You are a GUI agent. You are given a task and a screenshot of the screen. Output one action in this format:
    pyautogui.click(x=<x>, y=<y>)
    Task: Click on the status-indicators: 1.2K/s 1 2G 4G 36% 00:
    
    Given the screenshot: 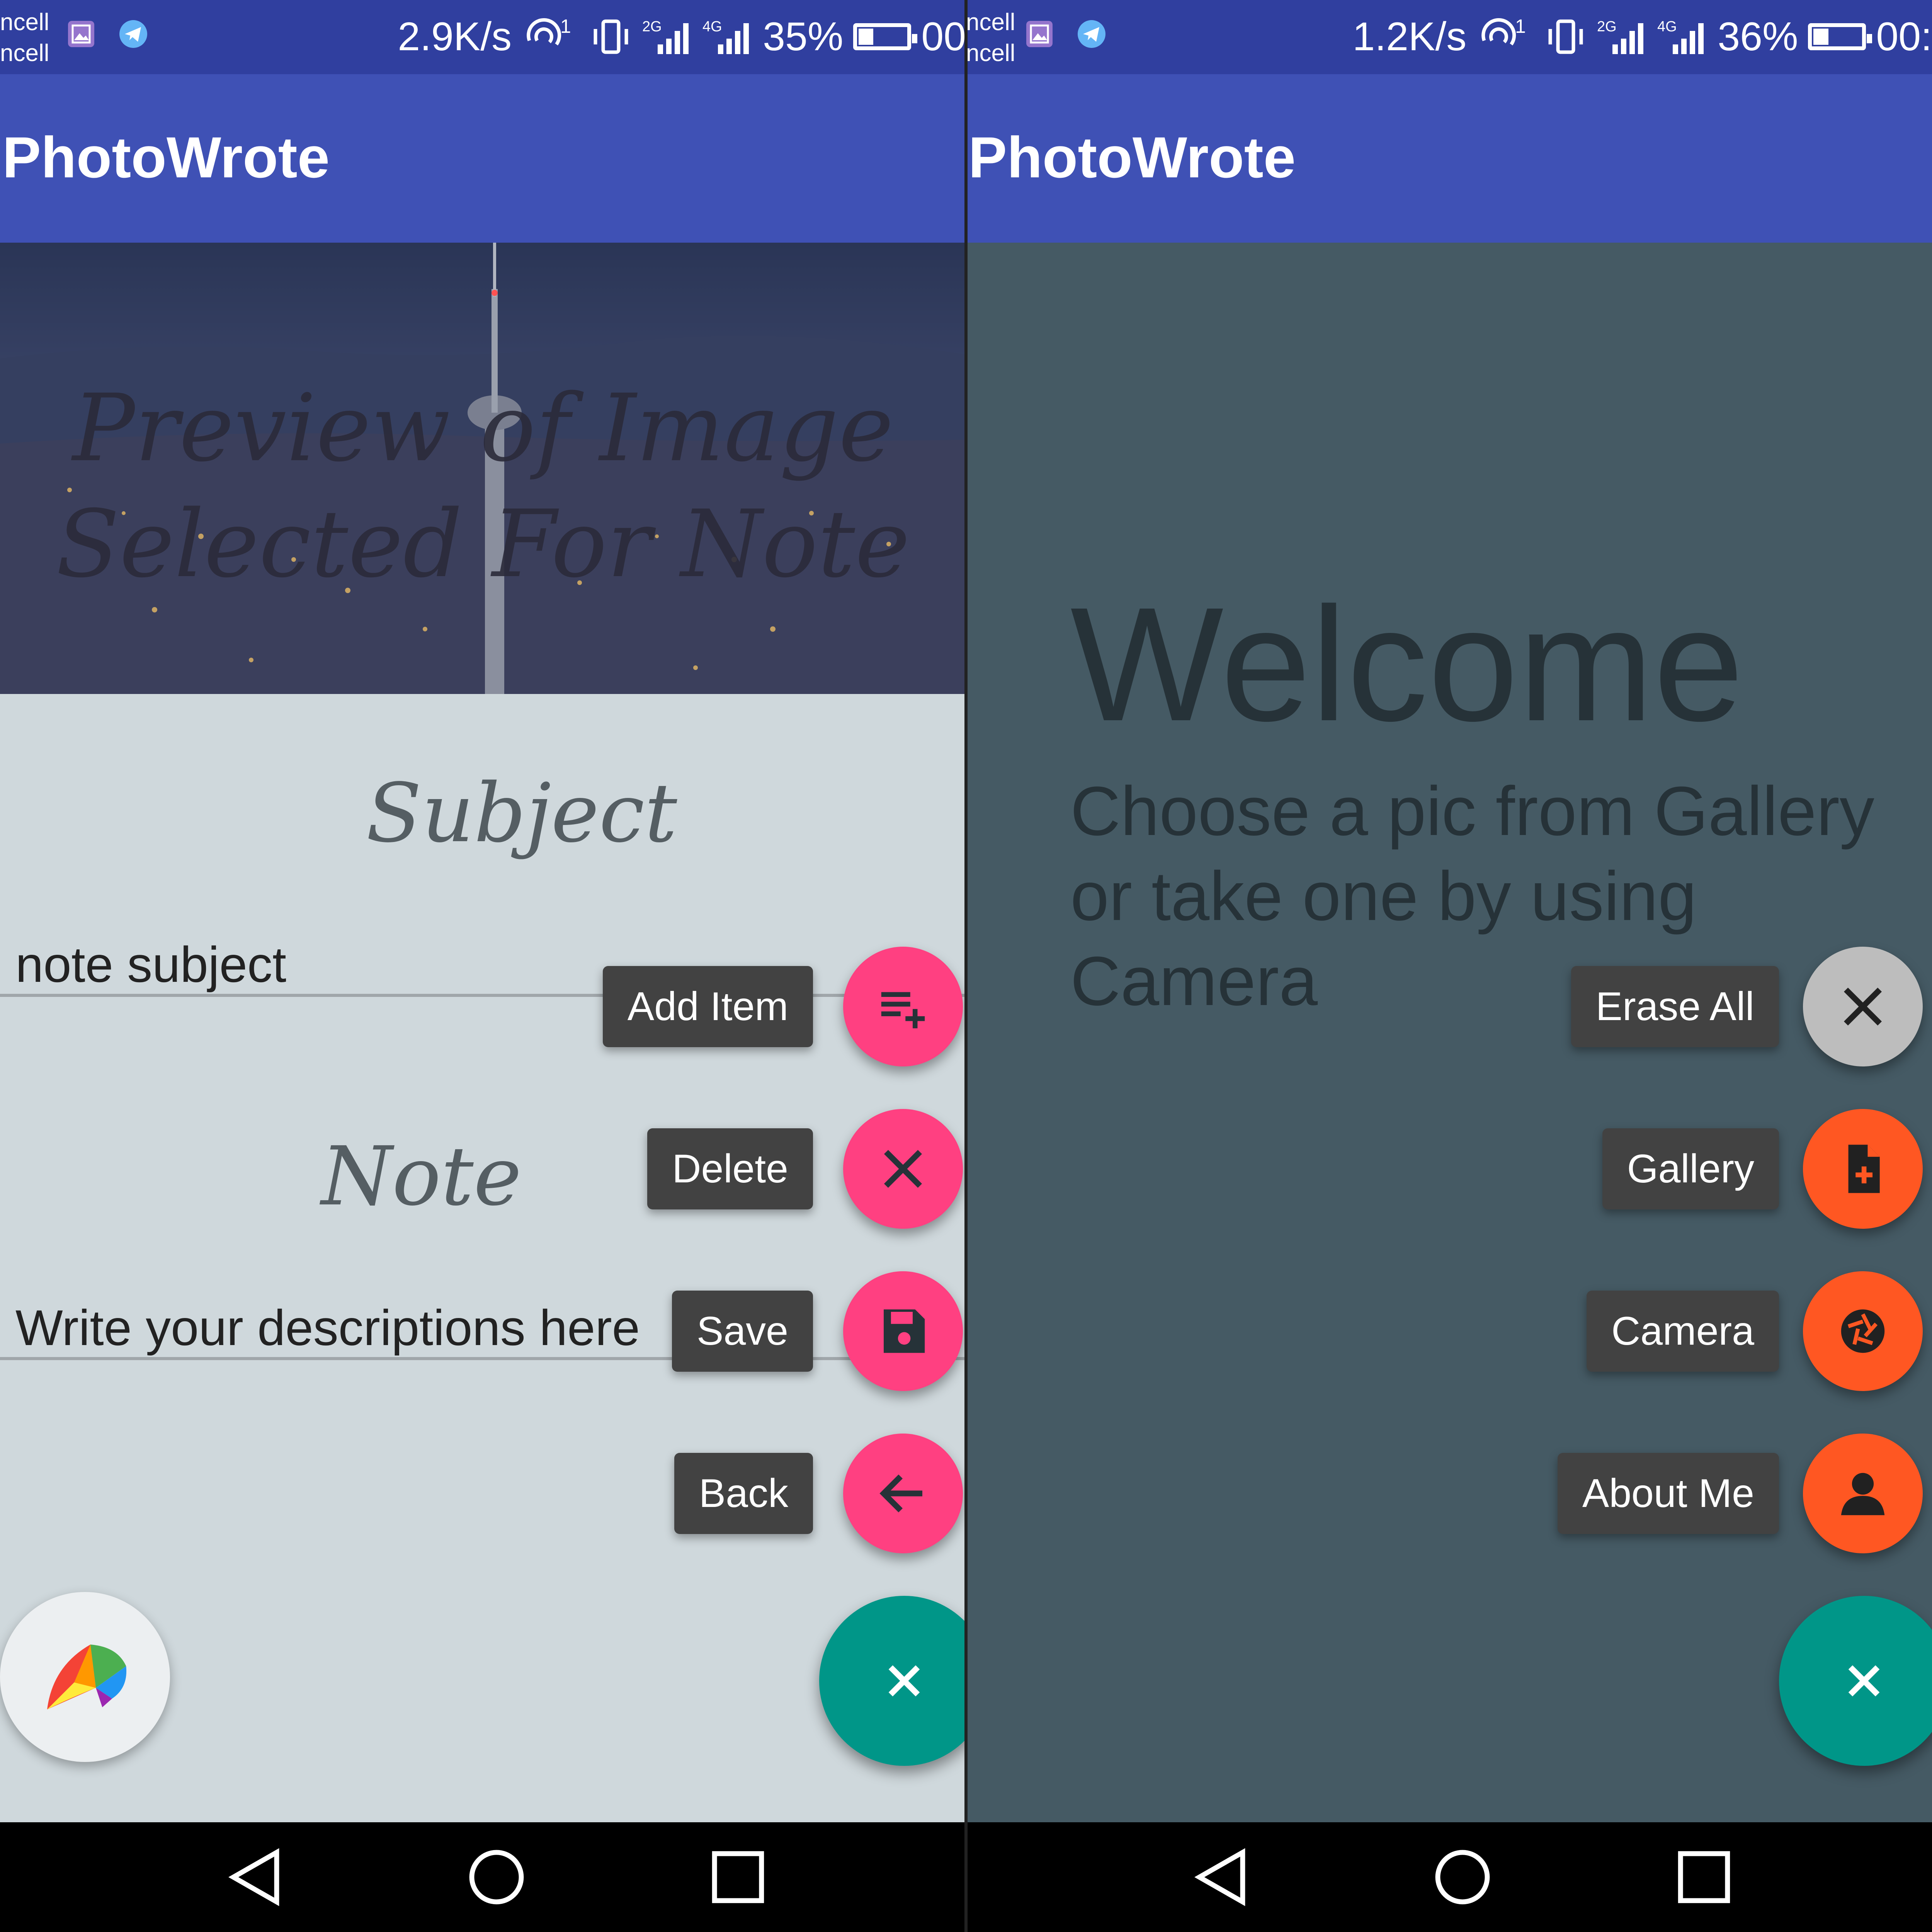 What is the action you would take?
    pyautogui.click(x=1642, y=37)
    